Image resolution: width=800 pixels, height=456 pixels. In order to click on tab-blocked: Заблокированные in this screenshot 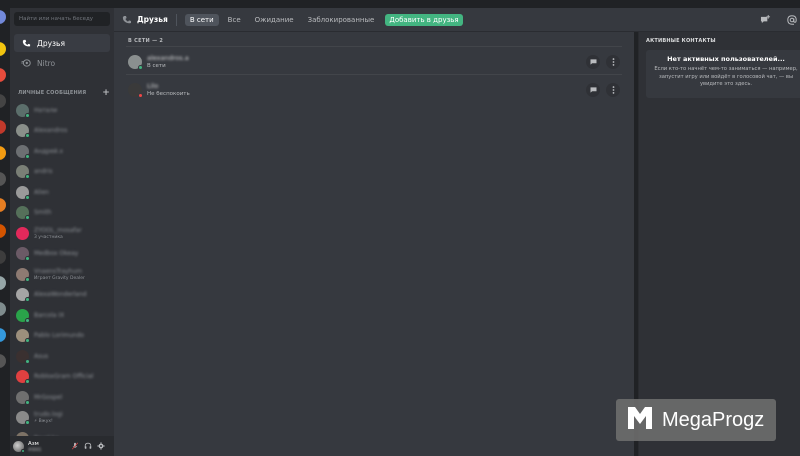, I will do `click(341, 20)`.